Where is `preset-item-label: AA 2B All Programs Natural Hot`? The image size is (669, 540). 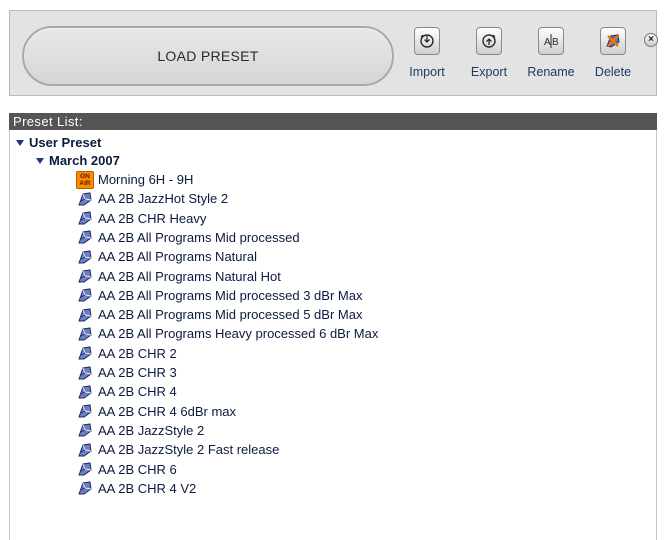
preset-item-label: AA 2B All Programs Natural Hot is located at coordinates (189, 276).